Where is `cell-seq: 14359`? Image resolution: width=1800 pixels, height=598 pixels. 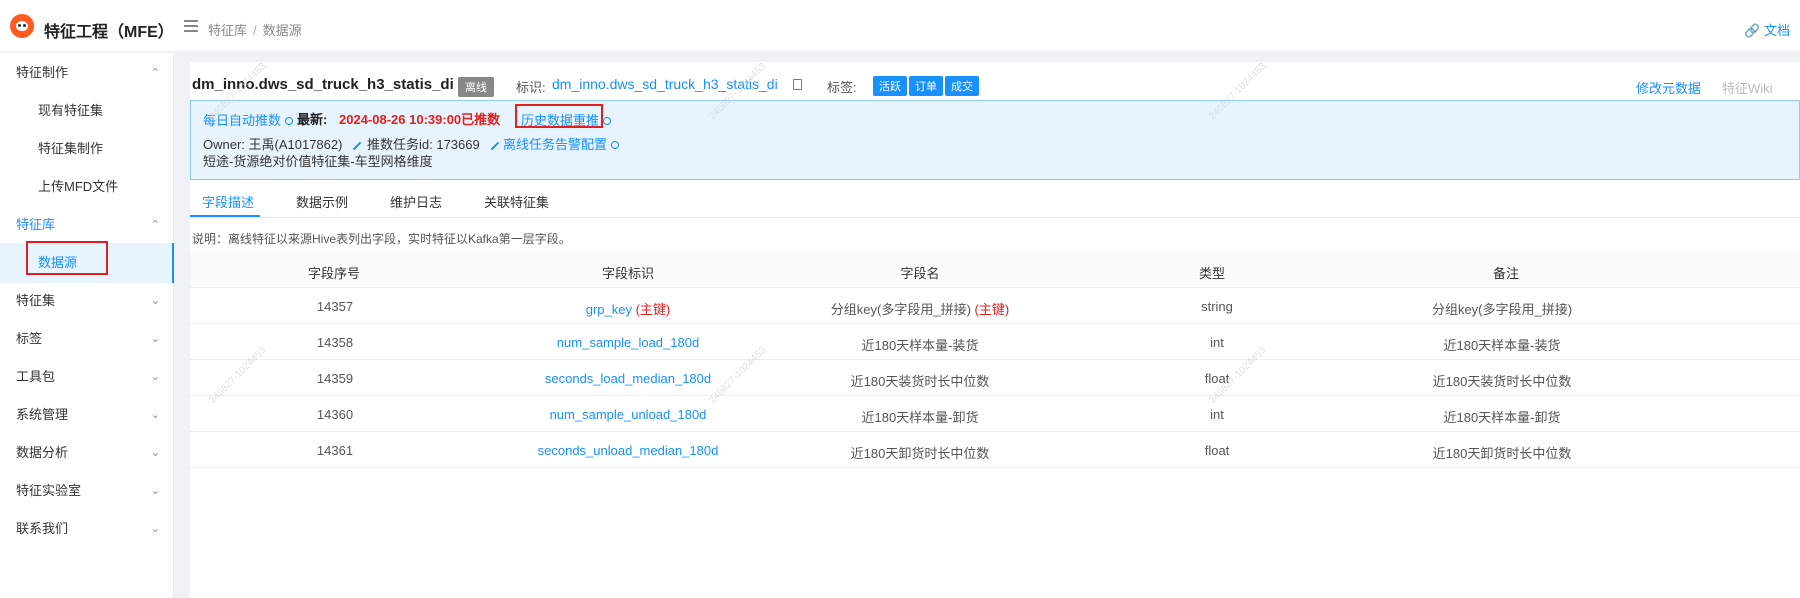 cell-seq: 14359 is located at coordinates (335, 378).